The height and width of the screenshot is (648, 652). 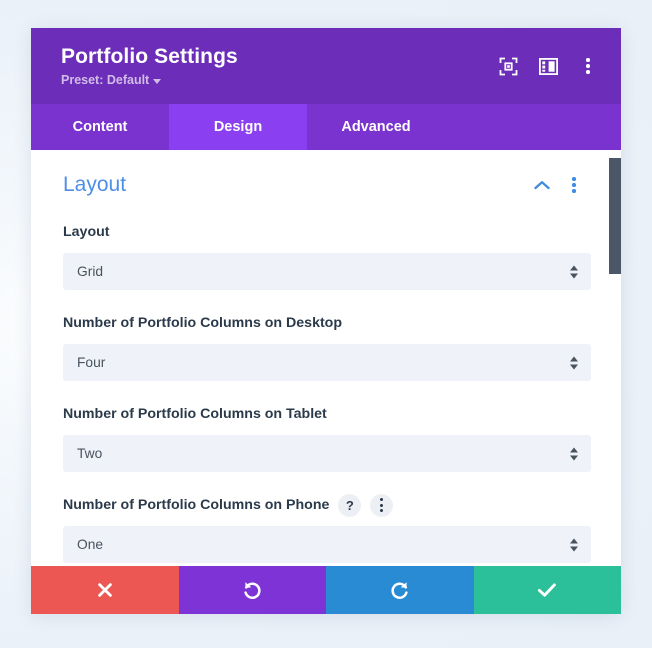 What do you see at coordinates (91, 362) in the screenshot?
I see `columns-desktop-select-value: Four` at bounding box center [91, 362].